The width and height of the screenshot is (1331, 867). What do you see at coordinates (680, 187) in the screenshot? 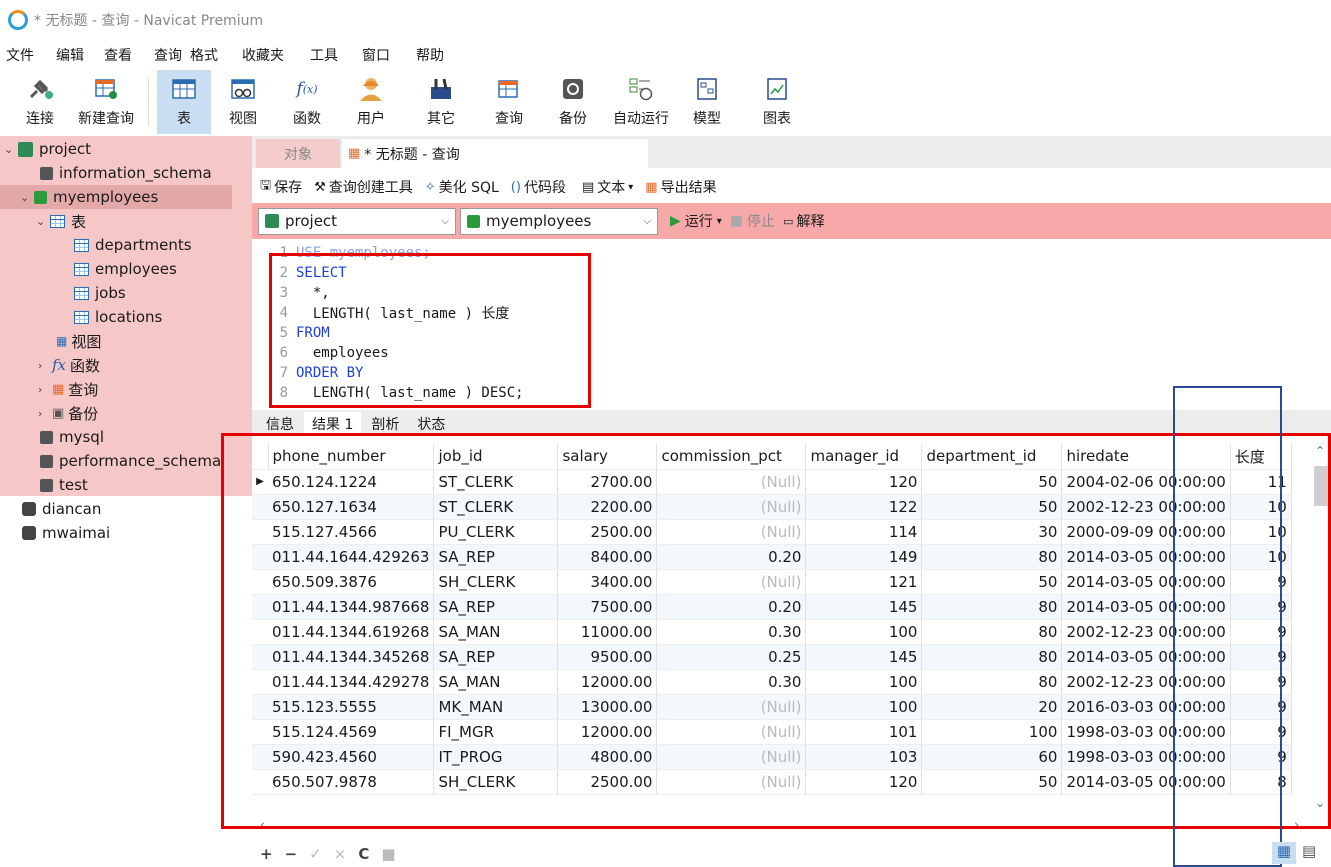
I see `export-results-button: ▦ 导出结果` at bounding box center [680, 187].